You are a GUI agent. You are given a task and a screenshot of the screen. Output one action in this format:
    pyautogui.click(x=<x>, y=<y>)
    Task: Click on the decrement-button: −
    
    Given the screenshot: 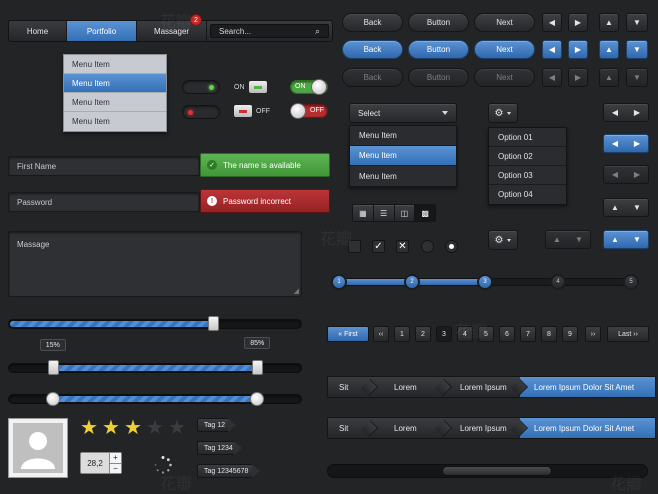 What is the action you would take?
    pyautogui.click(x=115, y=468)
    